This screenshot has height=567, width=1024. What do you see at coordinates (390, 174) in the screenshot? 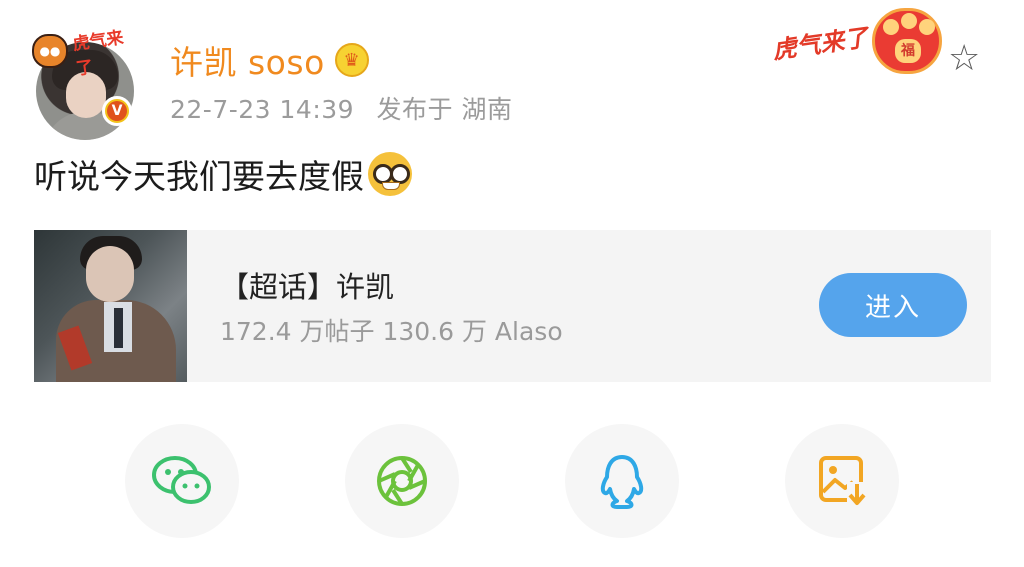
I see `nerd-face-emoji-icon` at bounding box center [390, 174].